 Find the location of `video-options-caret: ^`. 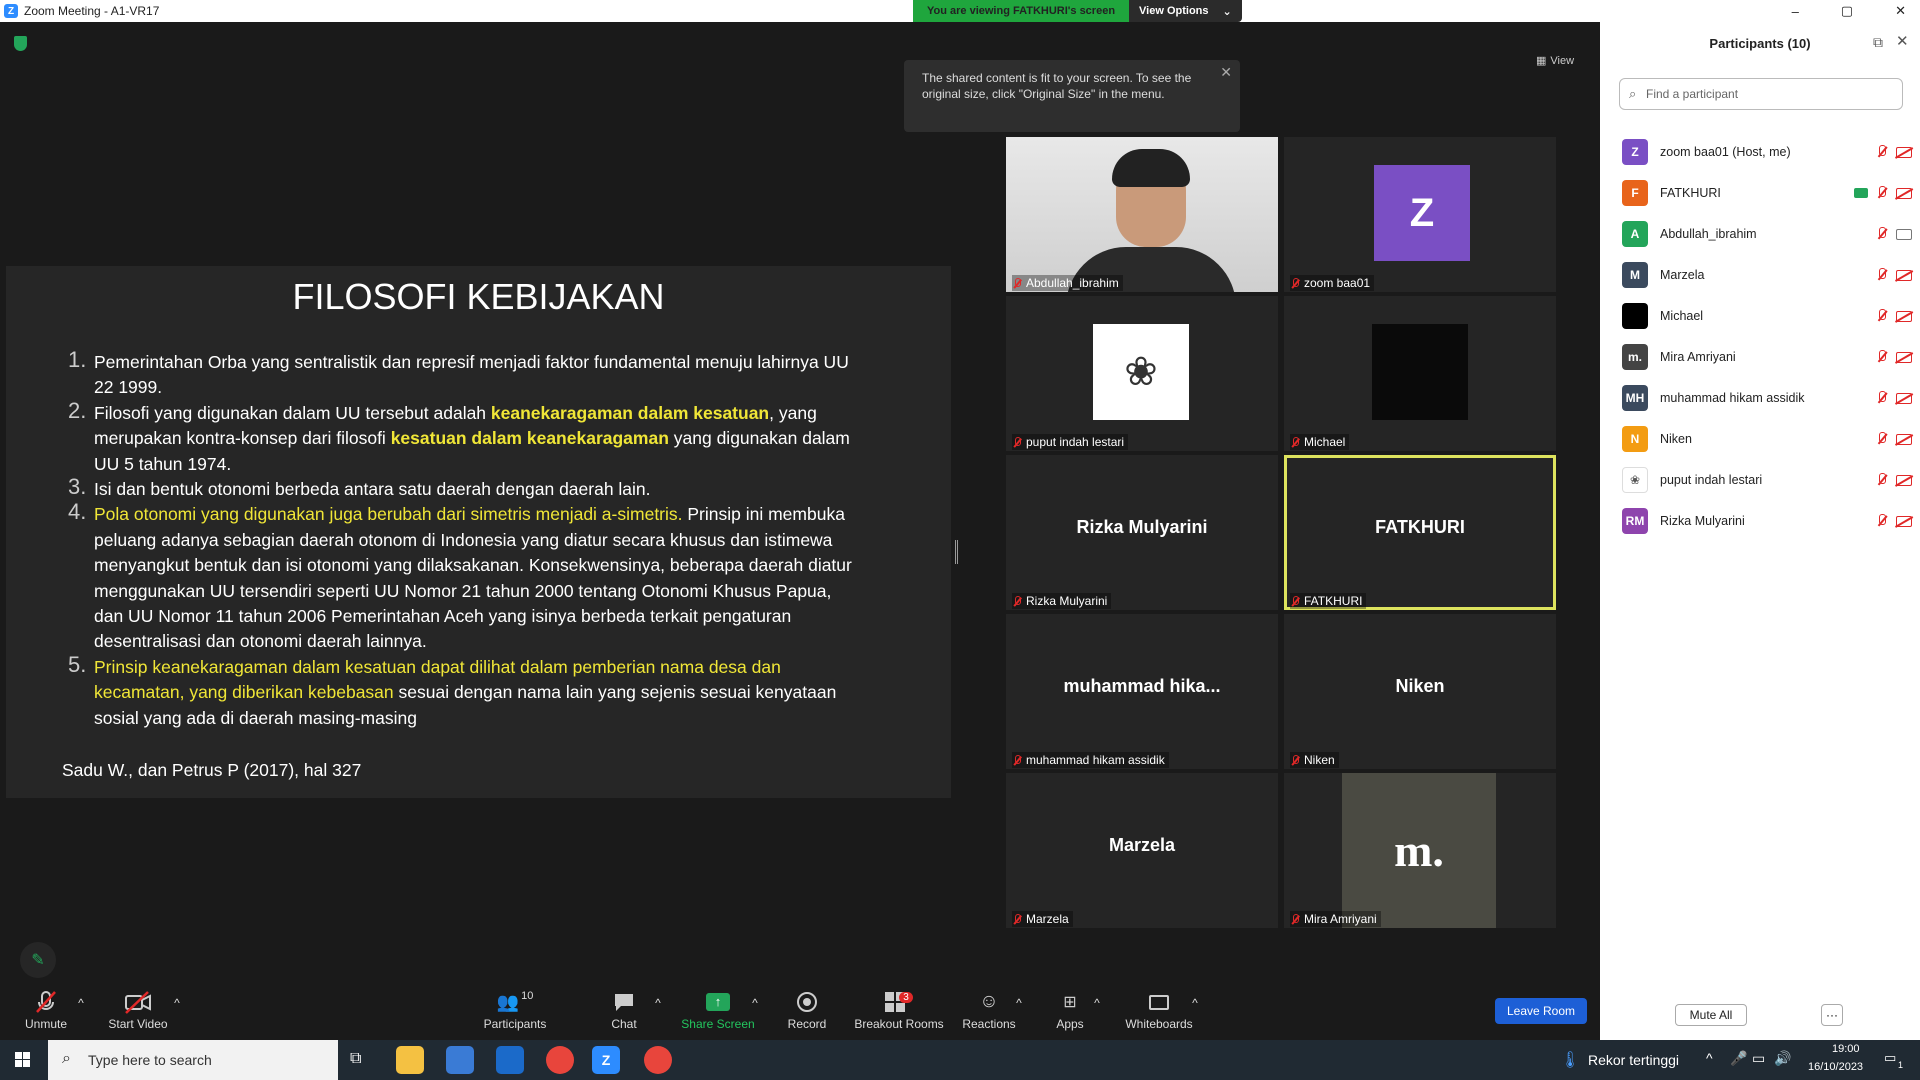

video-options-caret: ^ is located at coordinates (177, 1003).